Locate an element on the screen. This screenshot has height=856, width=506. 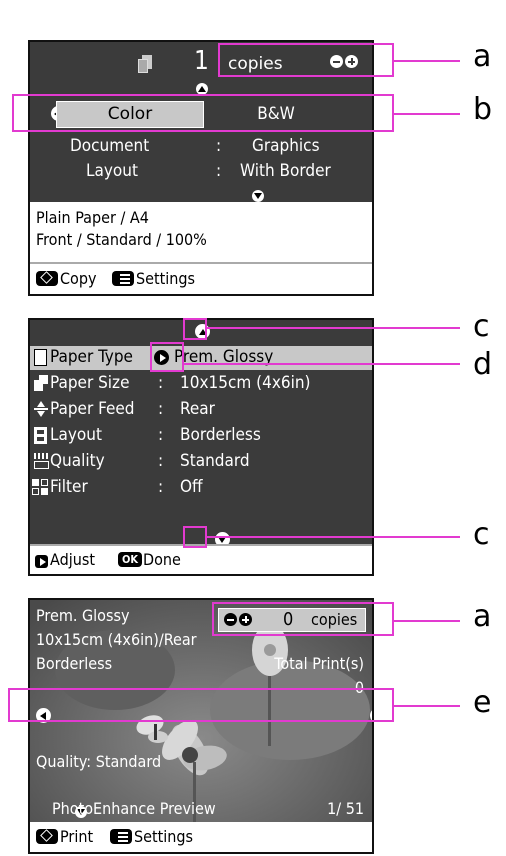
callout-label-a-bottom: a is located at coordinates (482, 616).